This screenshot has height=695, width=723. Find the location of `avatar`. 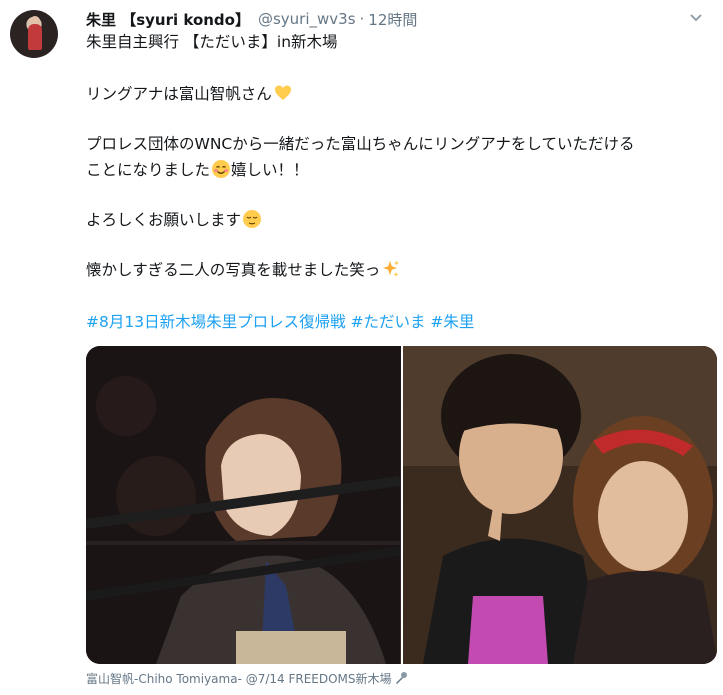

avatar is located at coordinates (34, 34).